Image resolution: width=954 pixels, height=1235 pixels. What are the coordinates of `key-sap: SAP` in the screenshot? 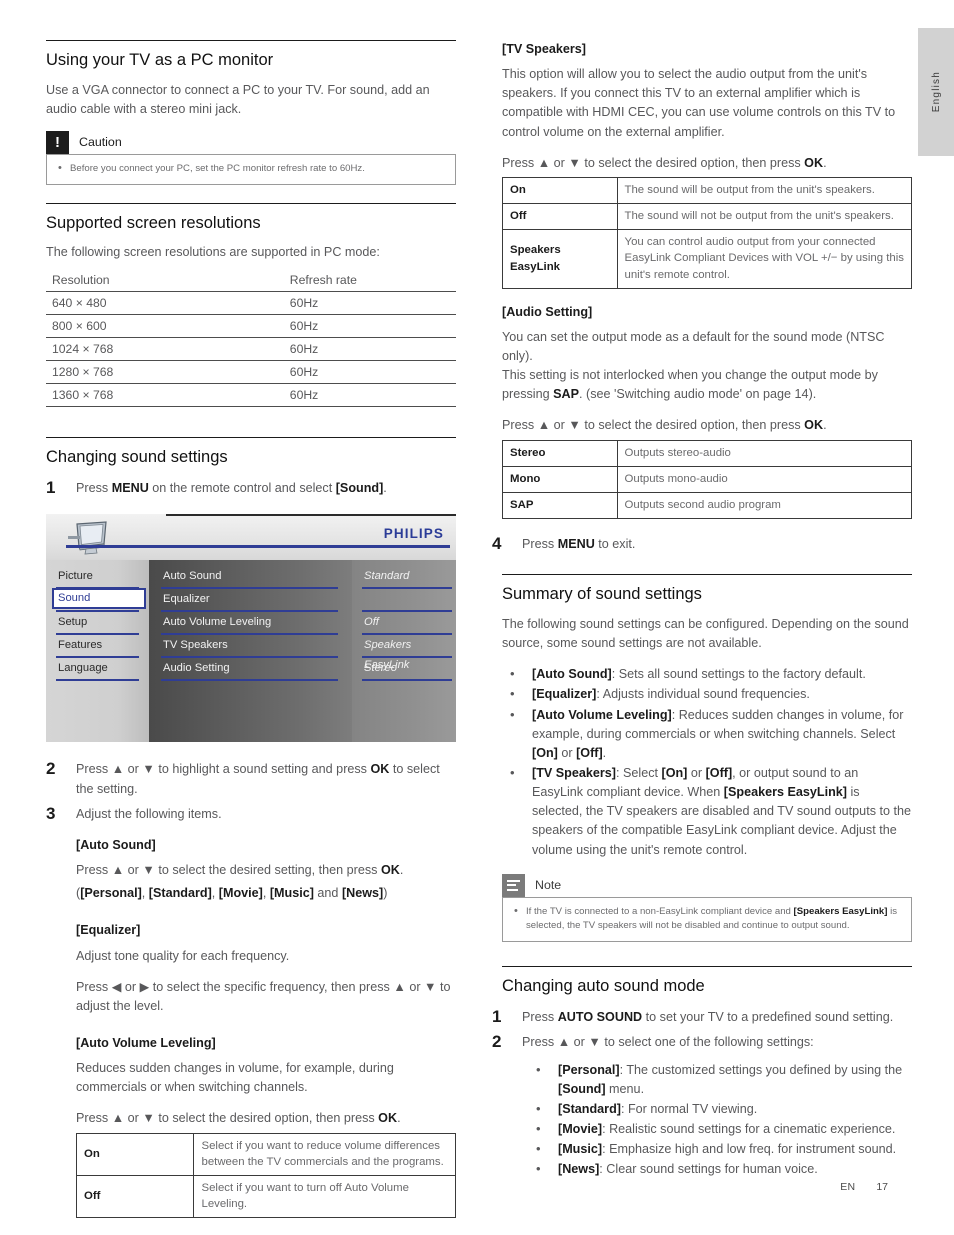 It's located at (566, 394).